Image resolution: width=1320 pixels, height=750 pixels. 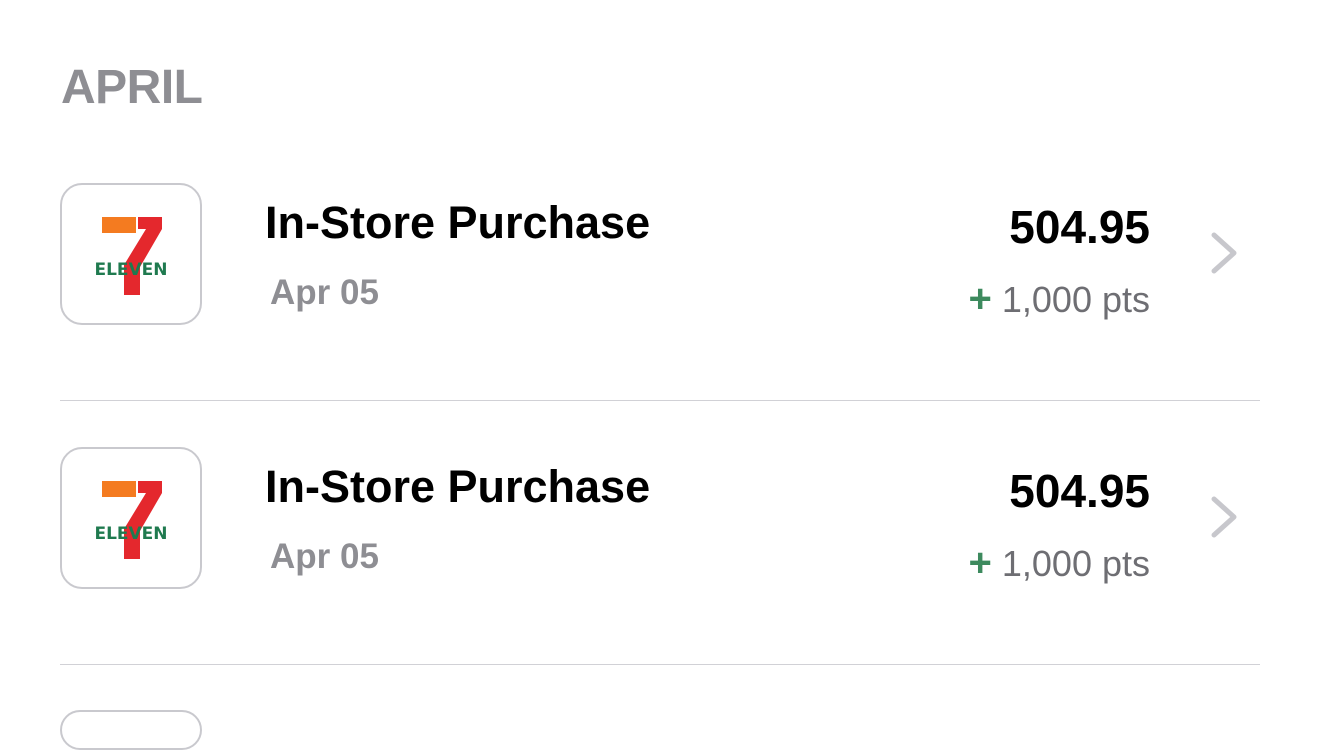 What do you see at coordinates (132, 87) in the screenshot?
I see `section-header: APRIL` at bounding box center [132, 87].